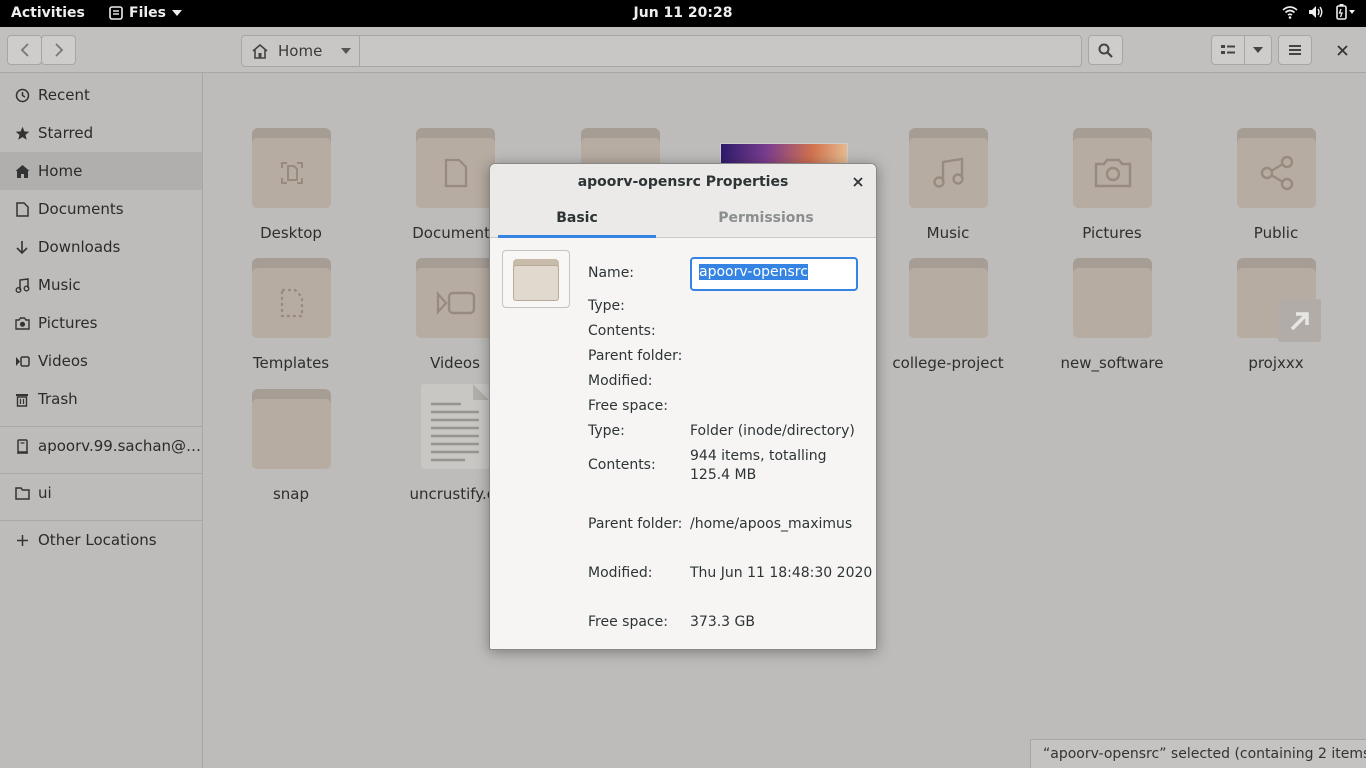 The width and height of the screenshot is (1366, 768). I want to click on home-icon, so click(22, 171).